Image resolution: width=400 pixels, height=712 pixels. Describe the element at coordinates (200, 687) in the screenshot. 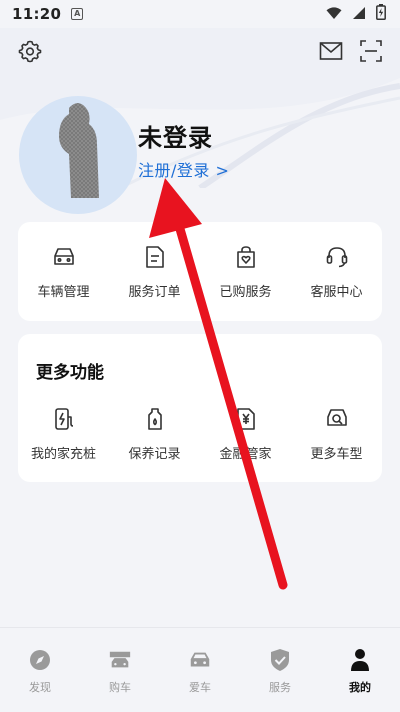

I see `tab-label: 爱车` at that location.